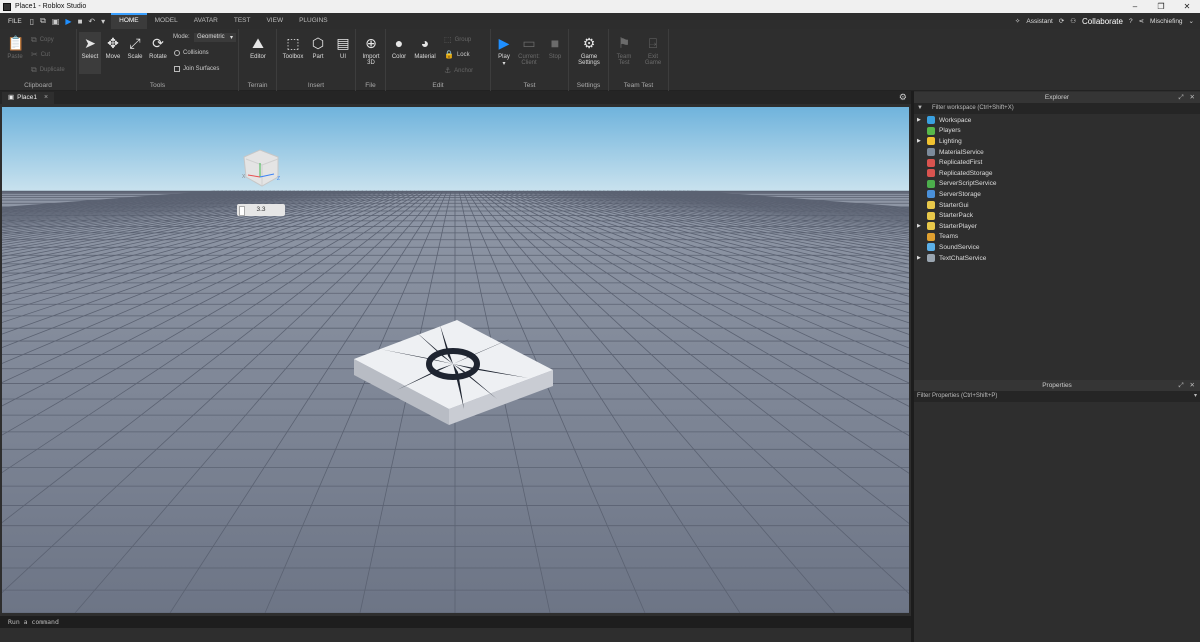  Describe the element at coordinates (1057, 205) in the screenshot. I see `explorer-item-startergui: StarterGui` at that location.